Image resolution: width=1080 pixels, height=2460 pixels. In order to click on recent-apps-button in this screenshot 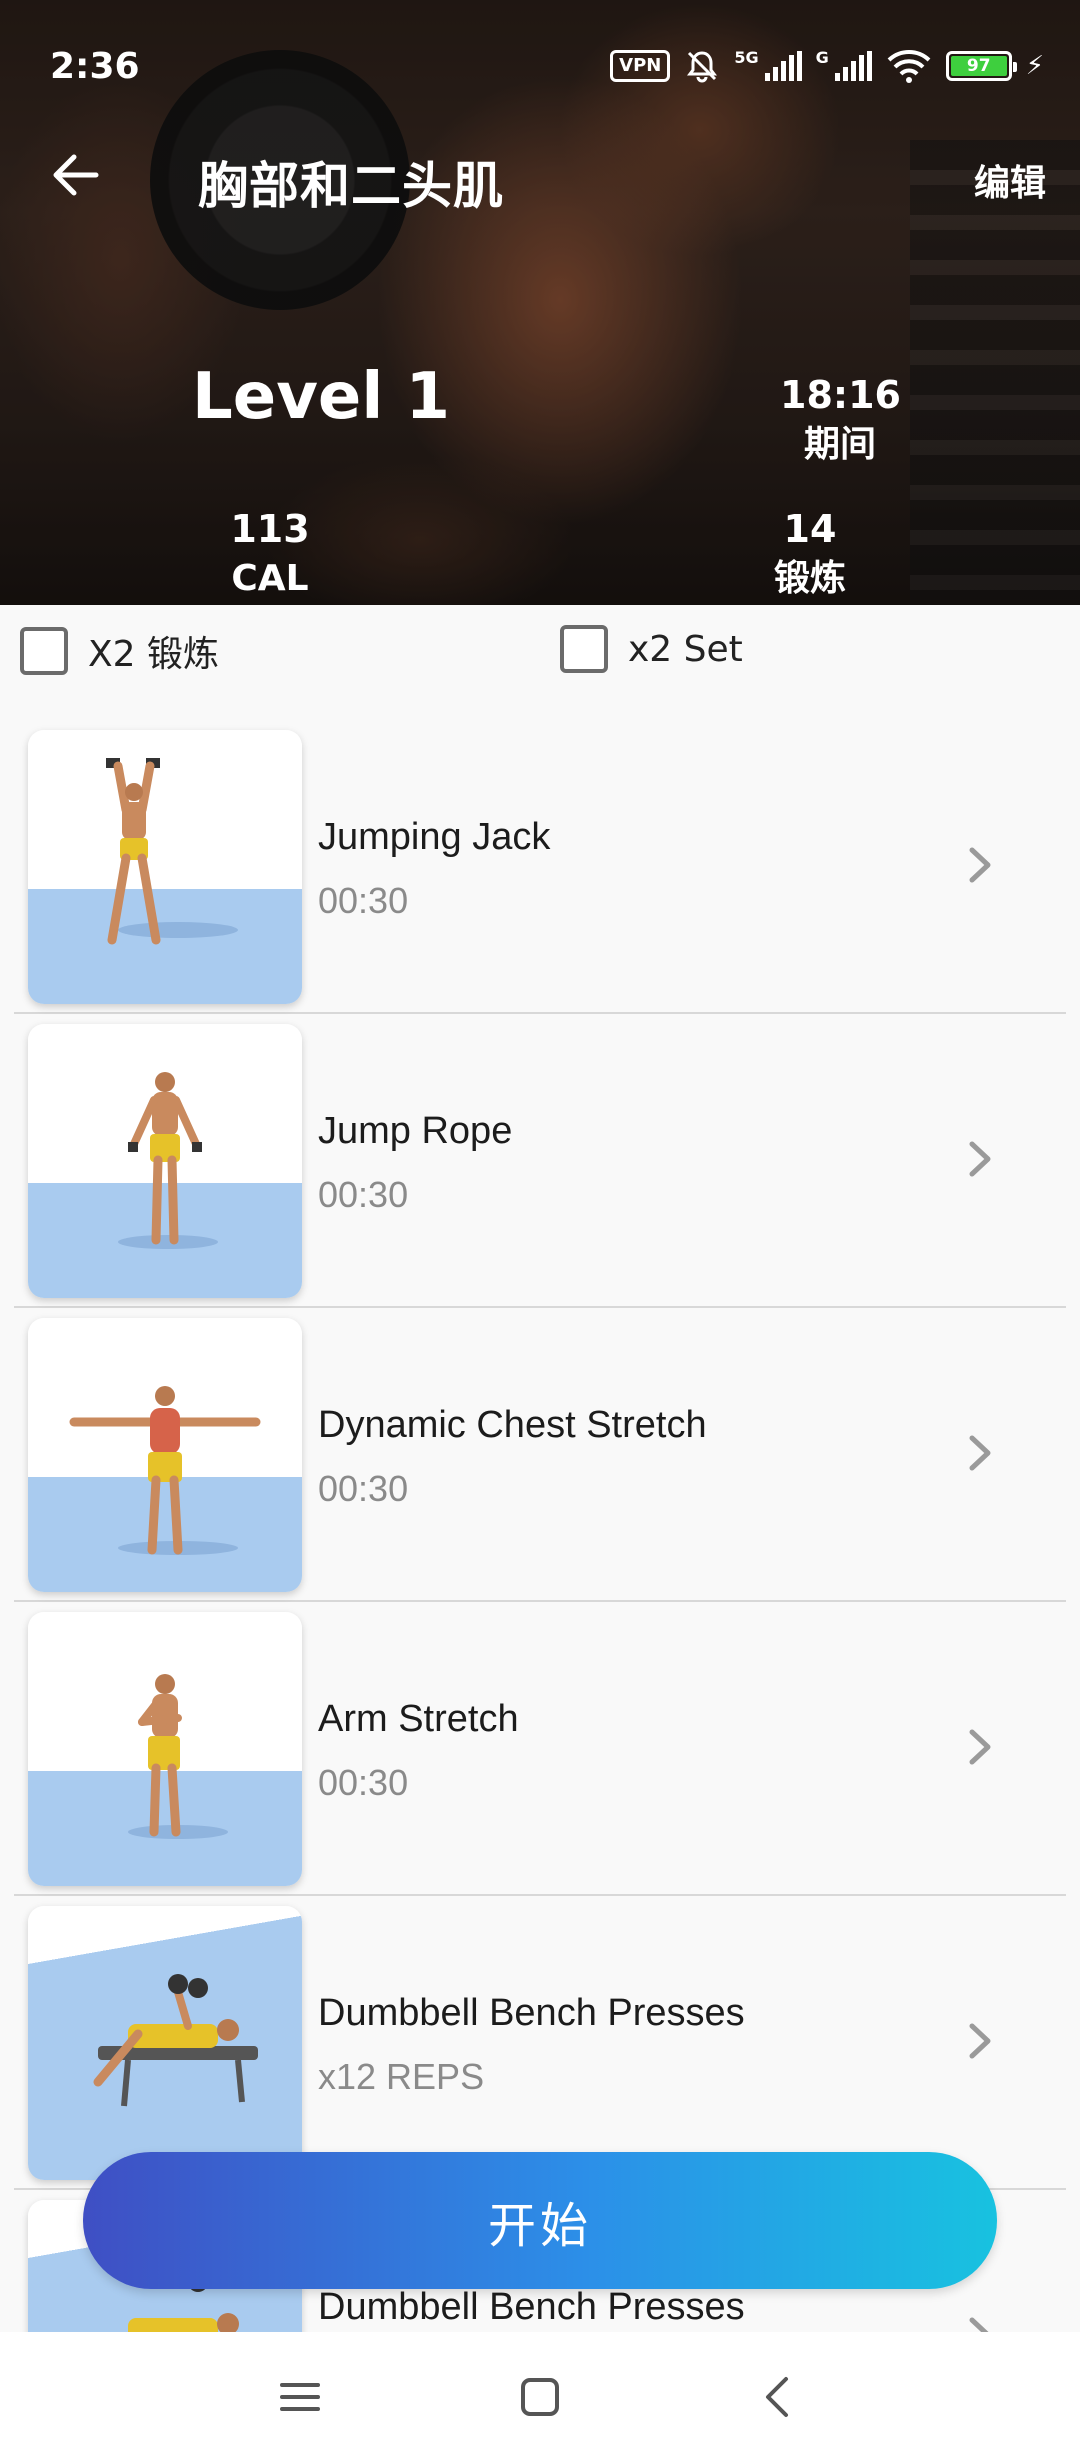, I will do `click(300, 2397)`.